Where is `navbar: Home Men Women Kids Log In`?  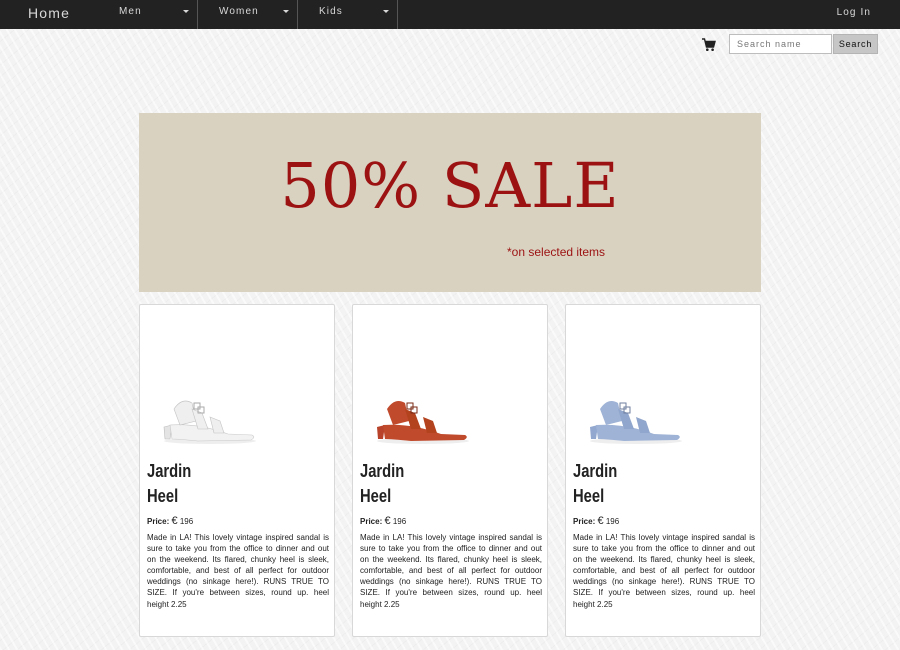 navbar: Home Men Women Kids Log In is located at coordinates (450, 14).